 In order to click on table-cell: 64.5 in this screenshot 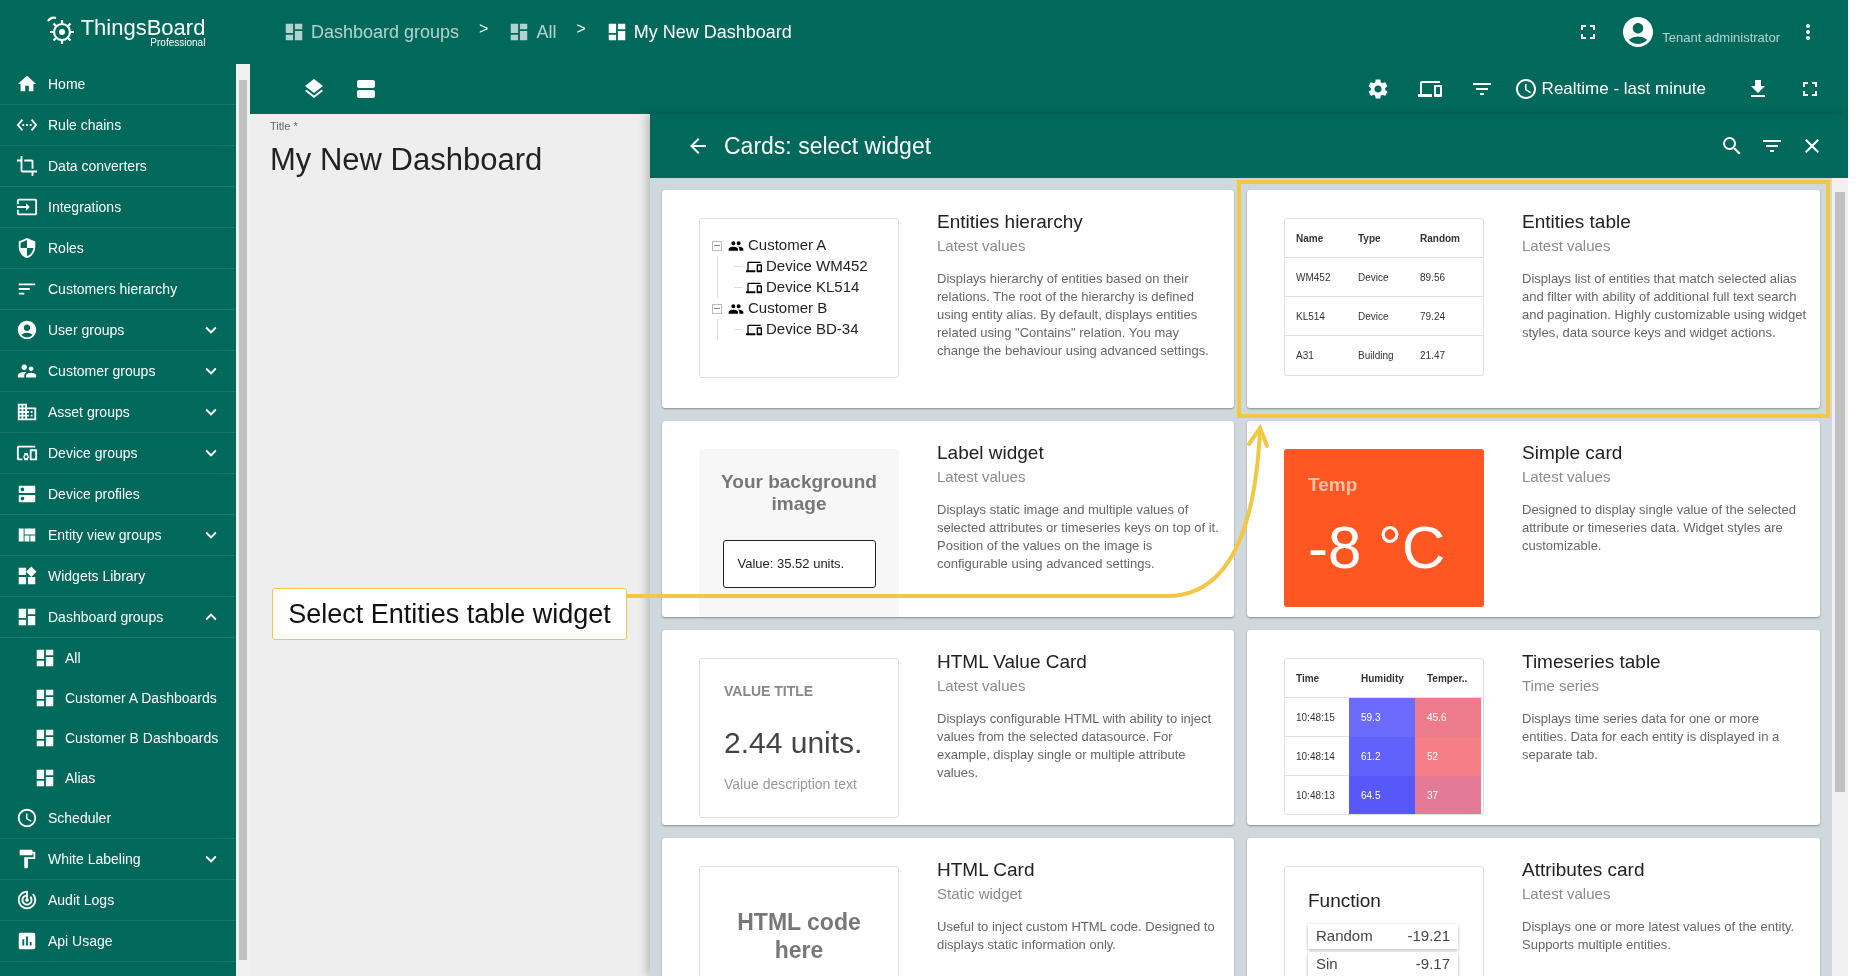, I will do `click(1382, 795)`.